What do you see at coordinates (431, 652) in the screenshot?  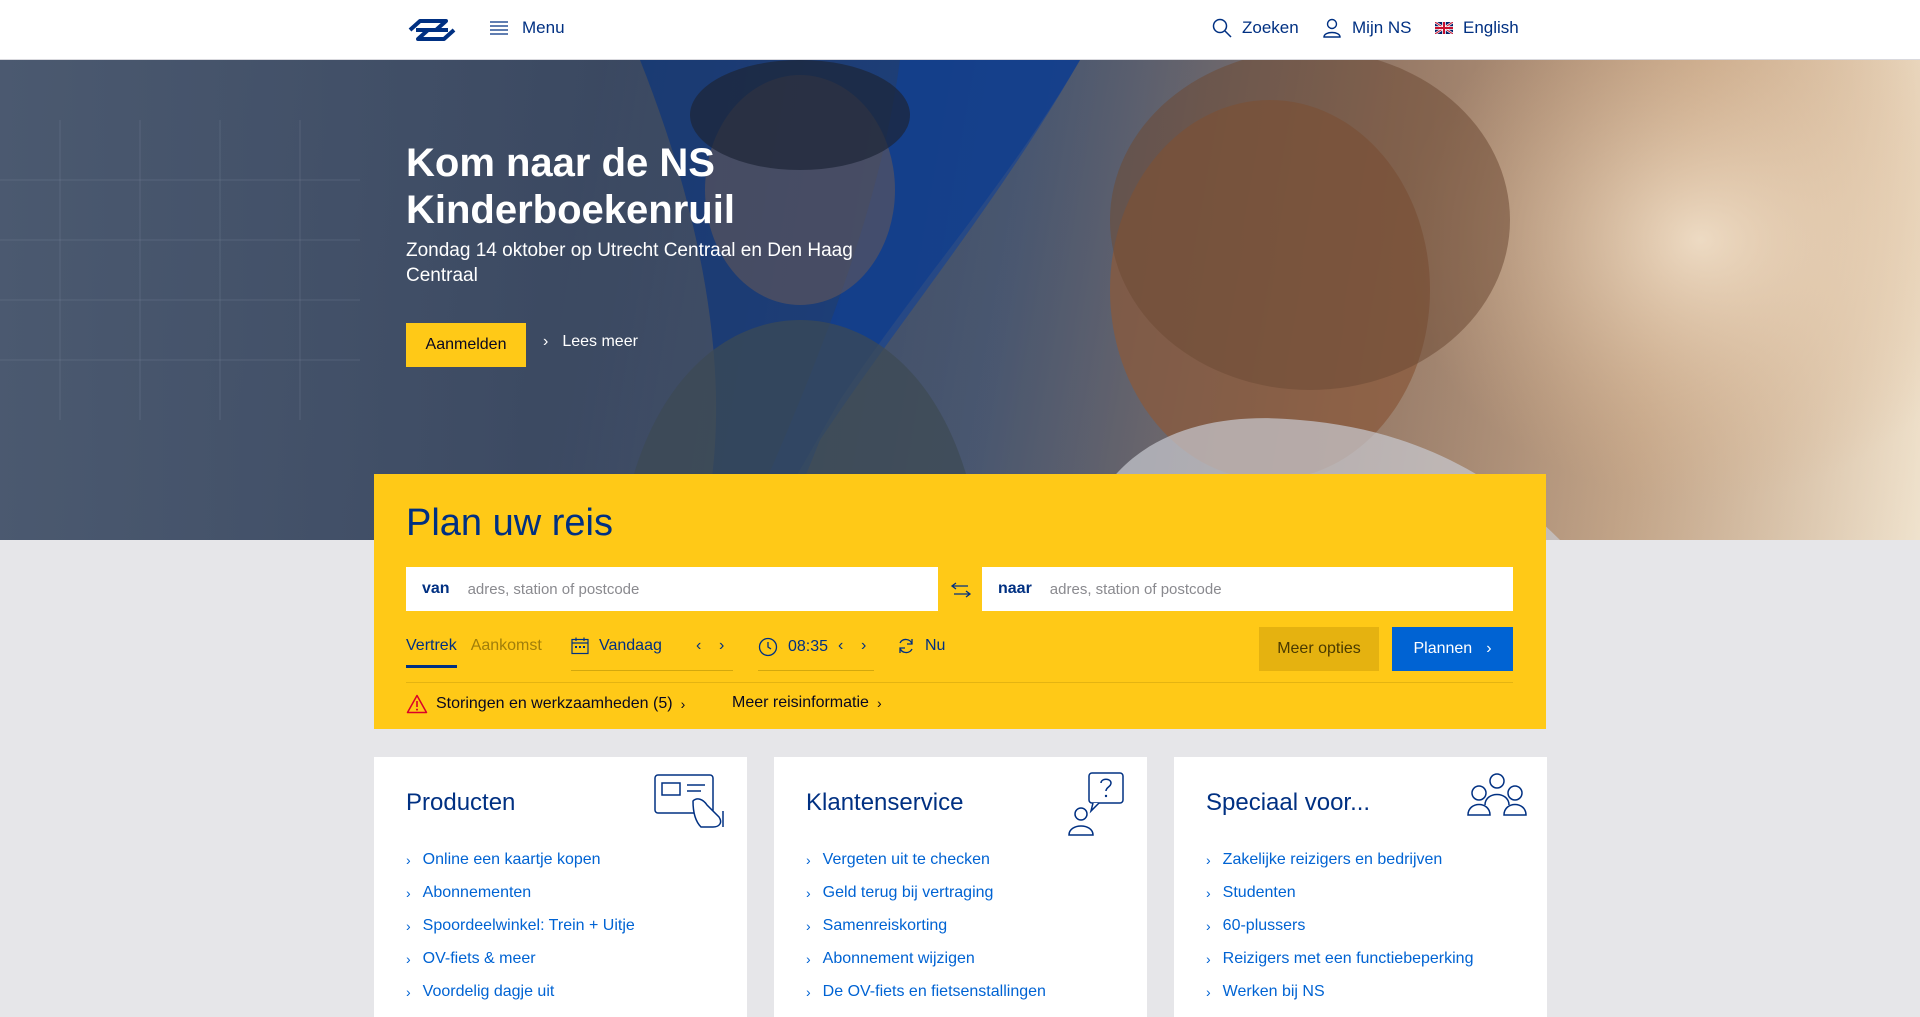 I see `tab-departure: Vertrek` at bounding box center [431, 652].